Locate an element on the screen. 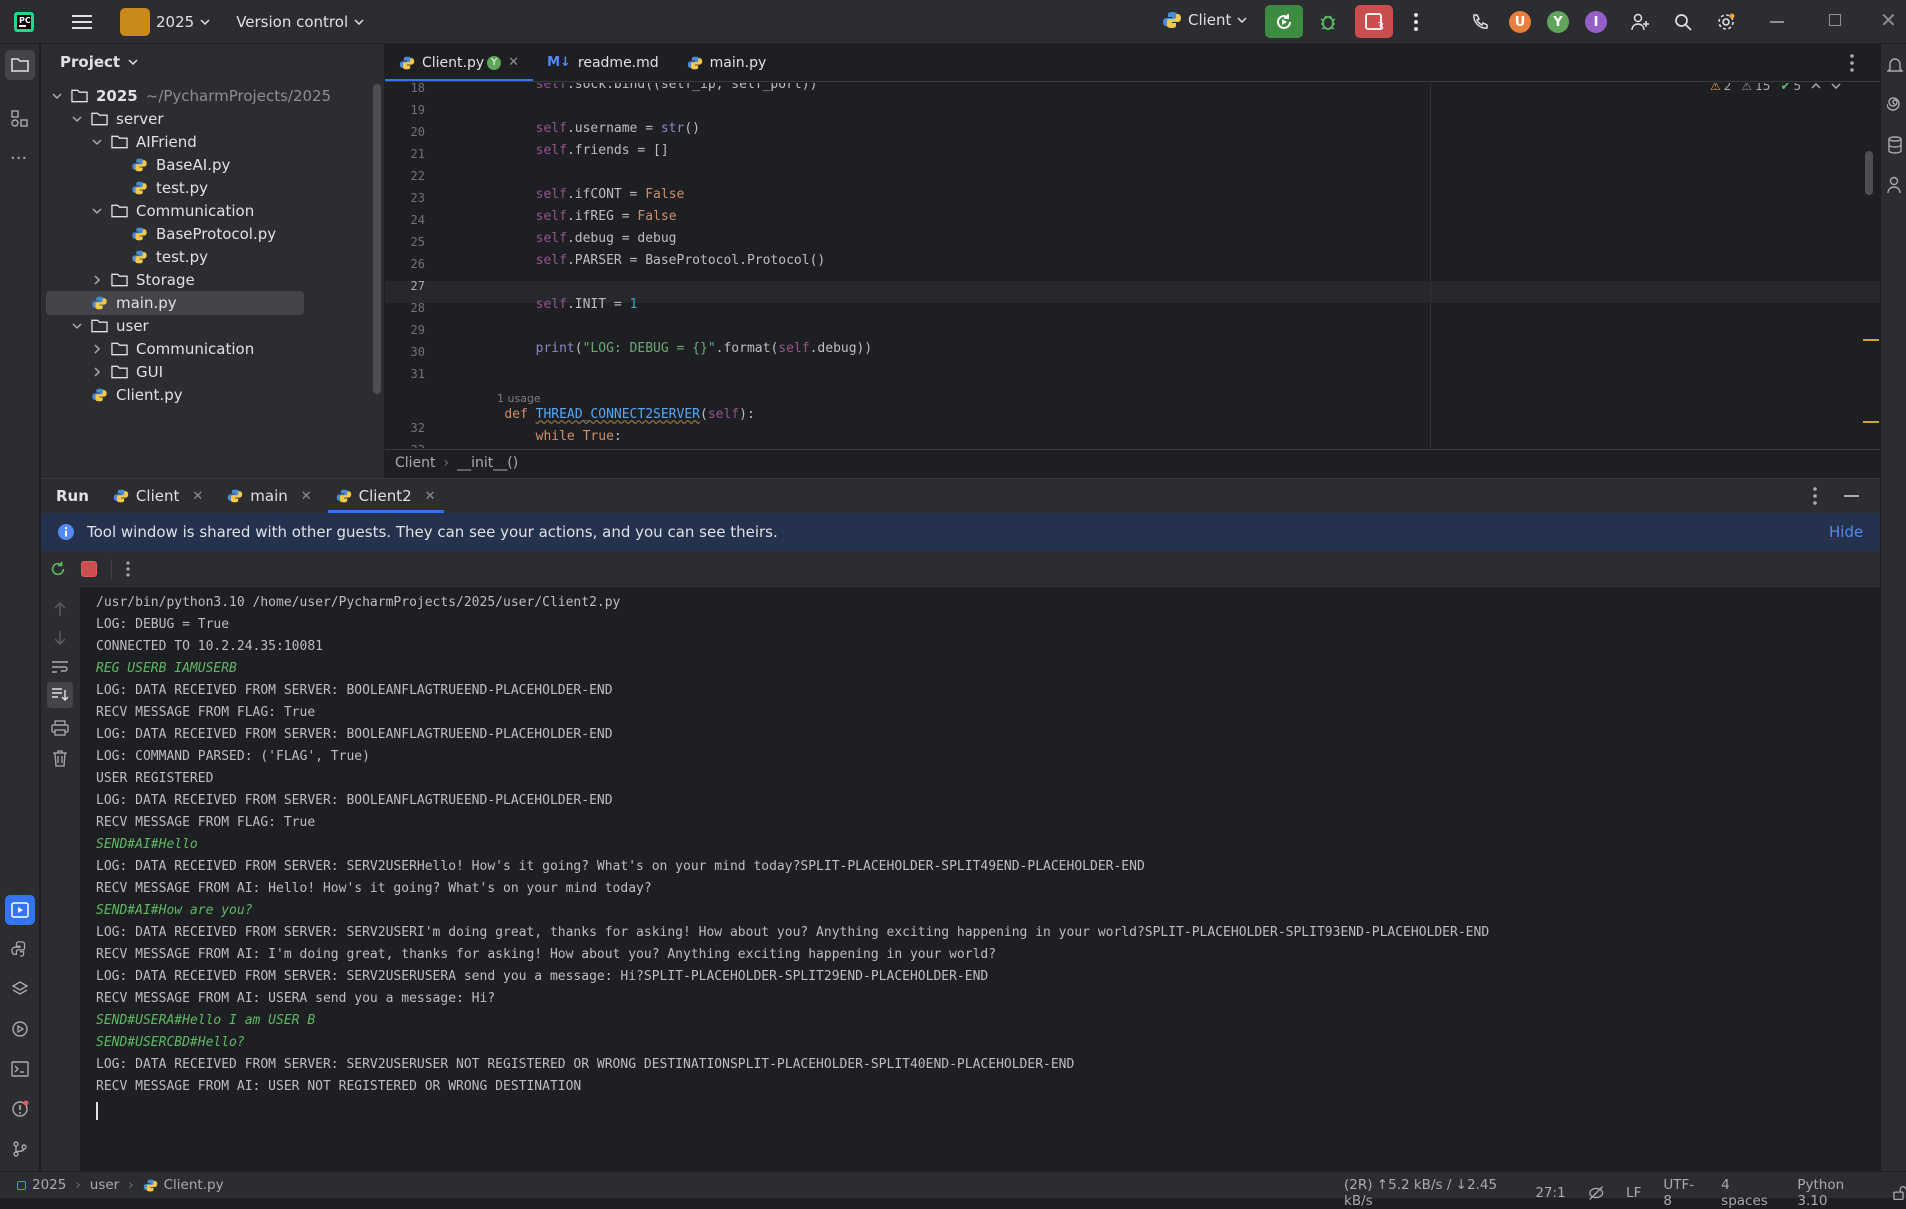  hide-panel-icon is located at coordinates (1851, 496).